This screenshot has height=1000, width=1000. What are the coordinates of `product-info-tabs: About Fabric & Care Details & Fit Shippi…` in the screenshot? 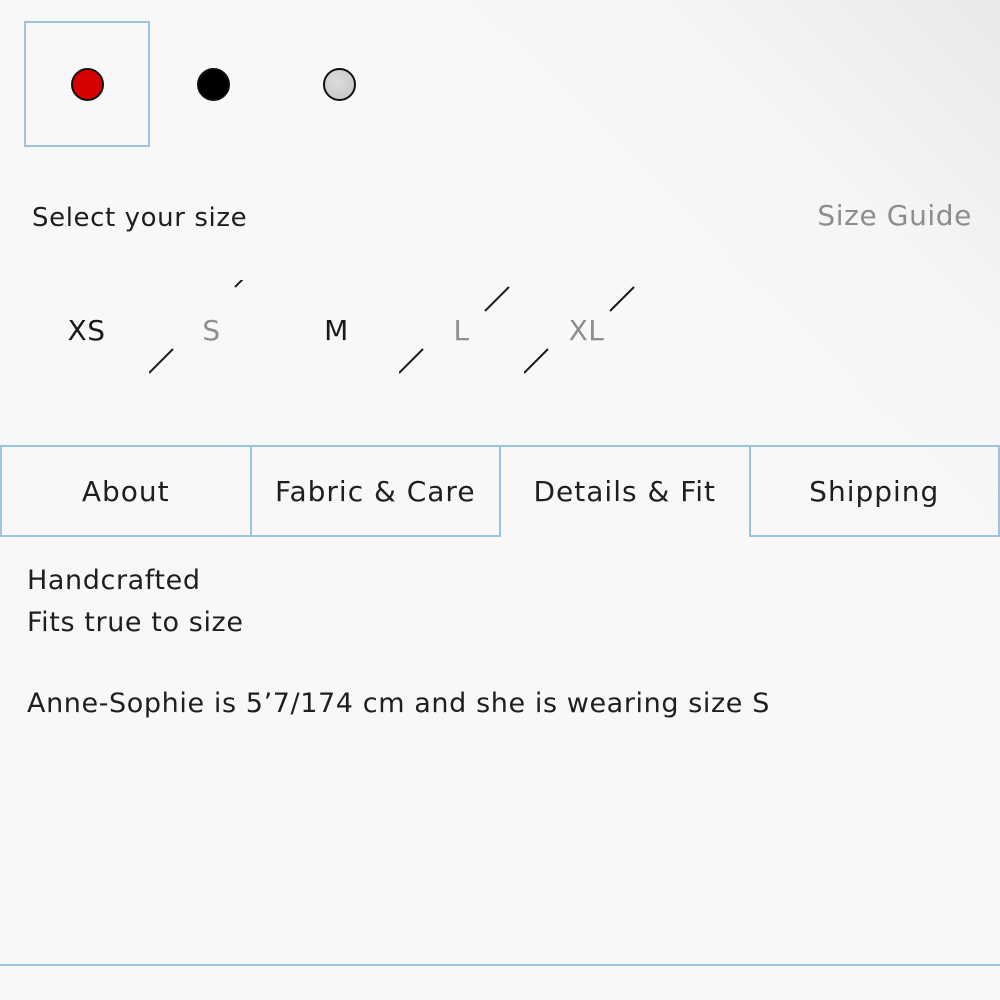 It's located at (500, 491).